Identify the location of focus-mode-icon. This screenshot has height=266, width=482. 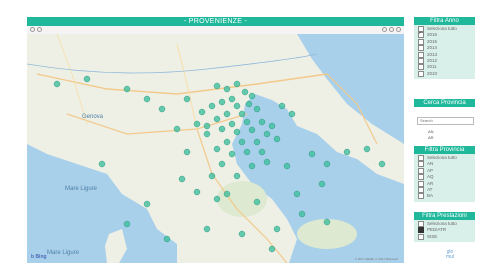
(391, 29).